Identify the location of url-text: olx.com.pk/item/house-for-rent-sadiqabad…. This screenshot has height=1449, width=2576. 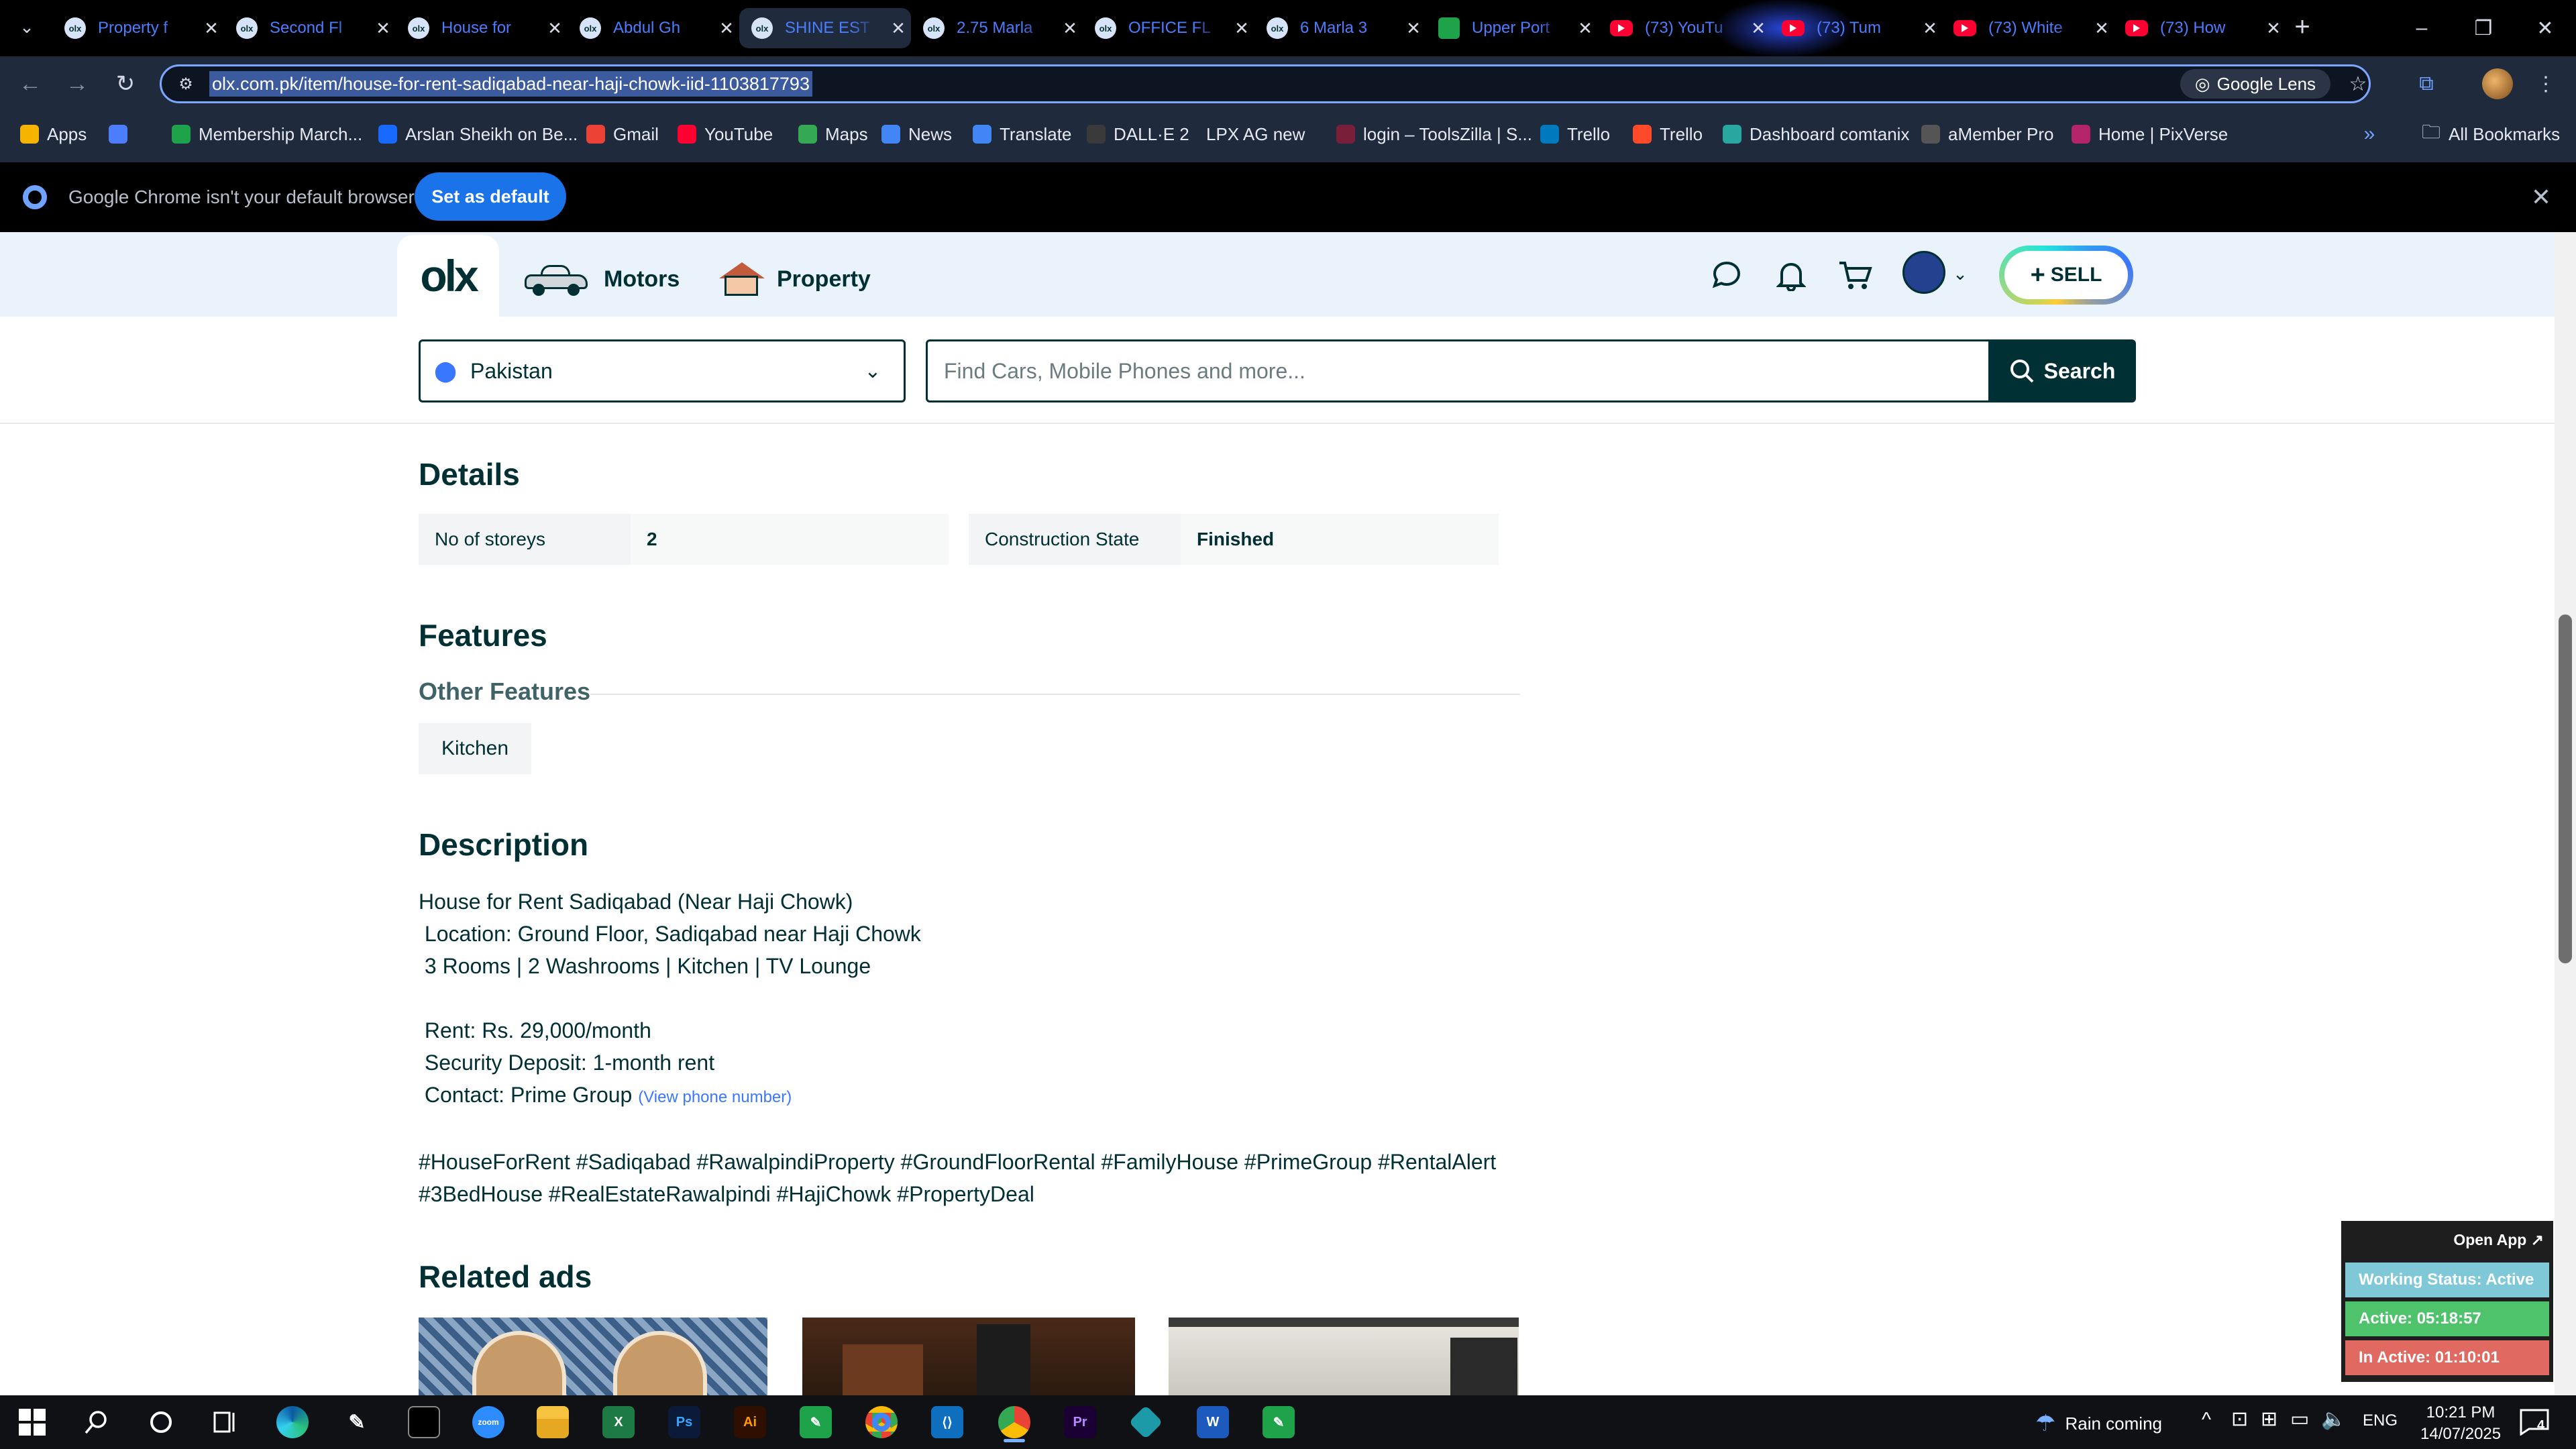
(510, 84).